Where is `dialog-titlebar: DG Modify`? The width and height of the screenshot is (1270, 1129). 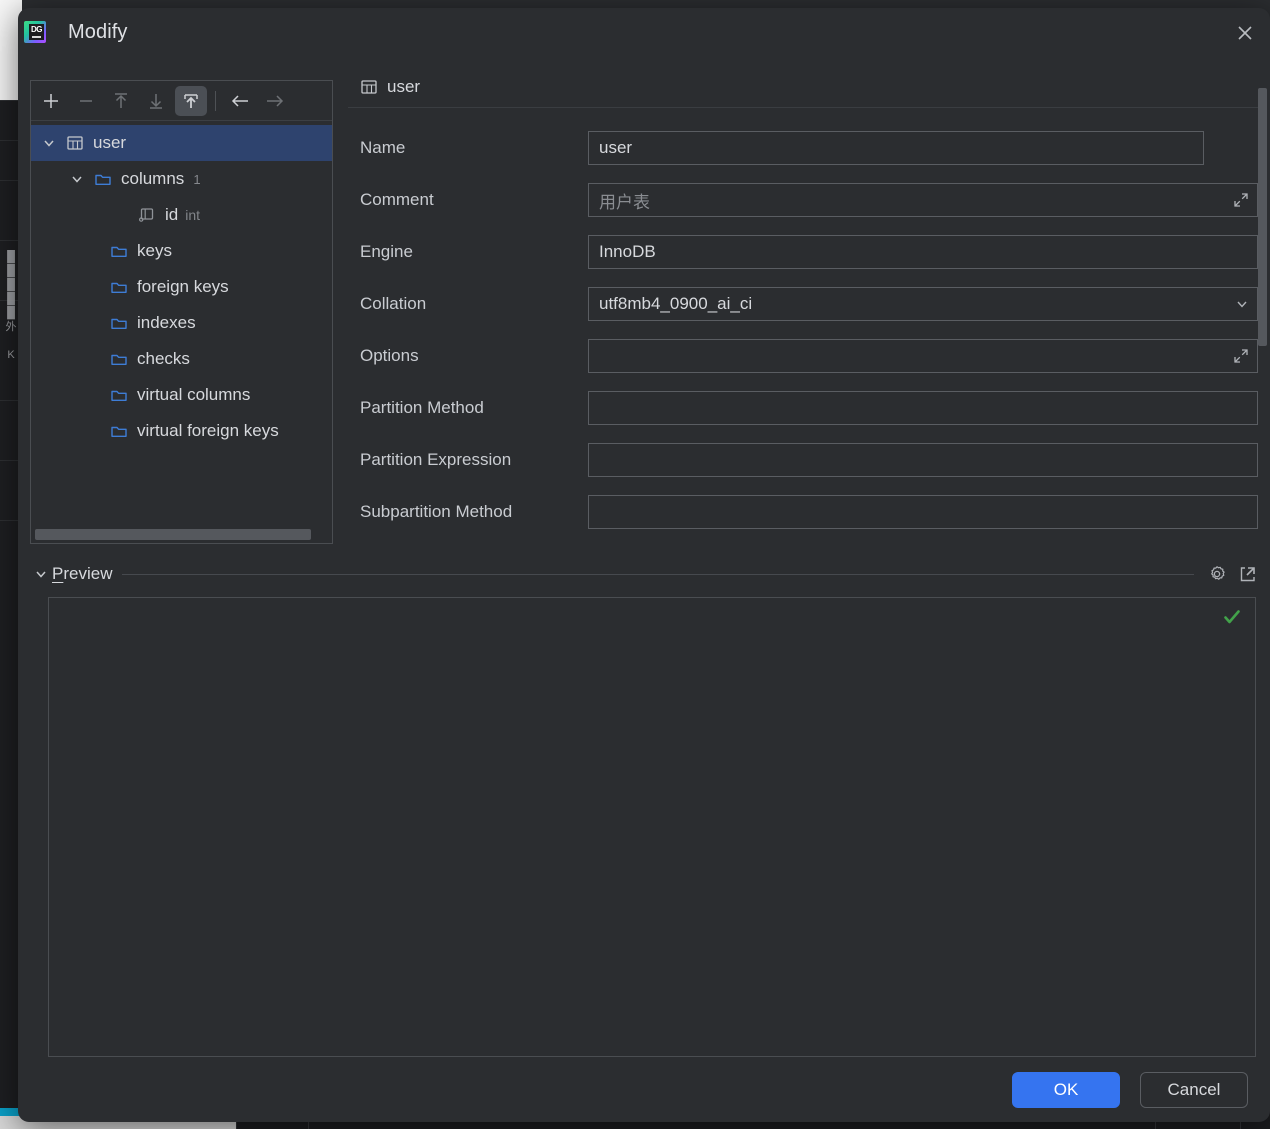 dialog-titlebar: DG Modify is located at coordinates (644, 32).